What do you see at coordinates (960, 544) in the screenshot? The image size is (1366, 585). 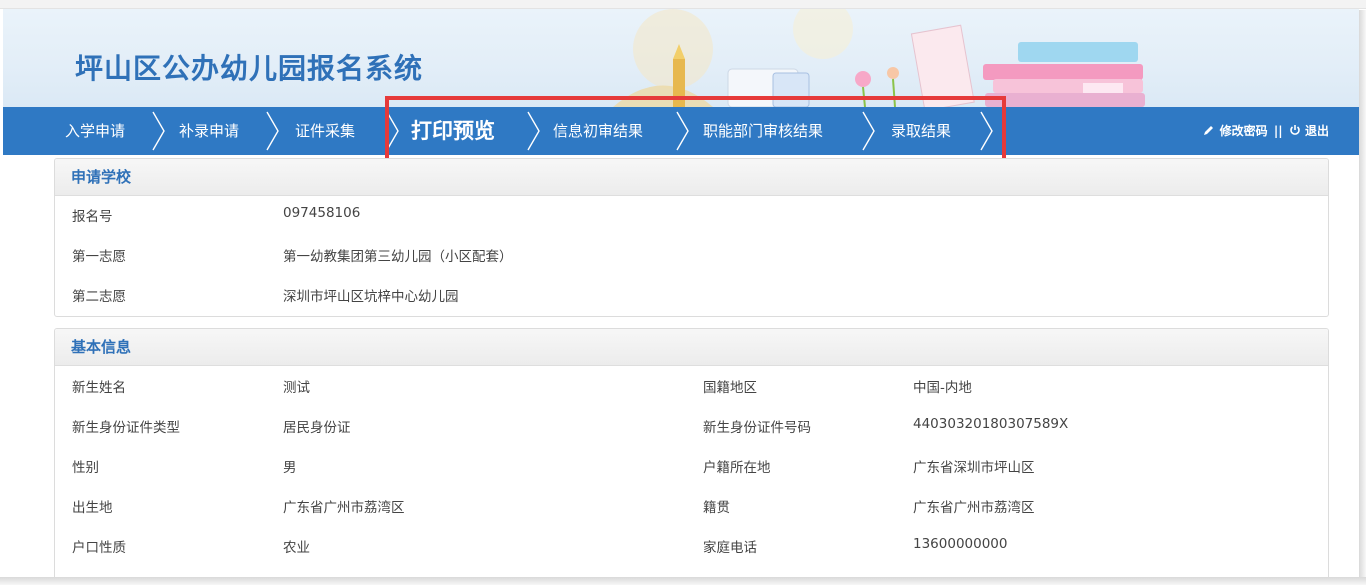 I see `field-value: 13600000000` at bounding box center [960, 544].